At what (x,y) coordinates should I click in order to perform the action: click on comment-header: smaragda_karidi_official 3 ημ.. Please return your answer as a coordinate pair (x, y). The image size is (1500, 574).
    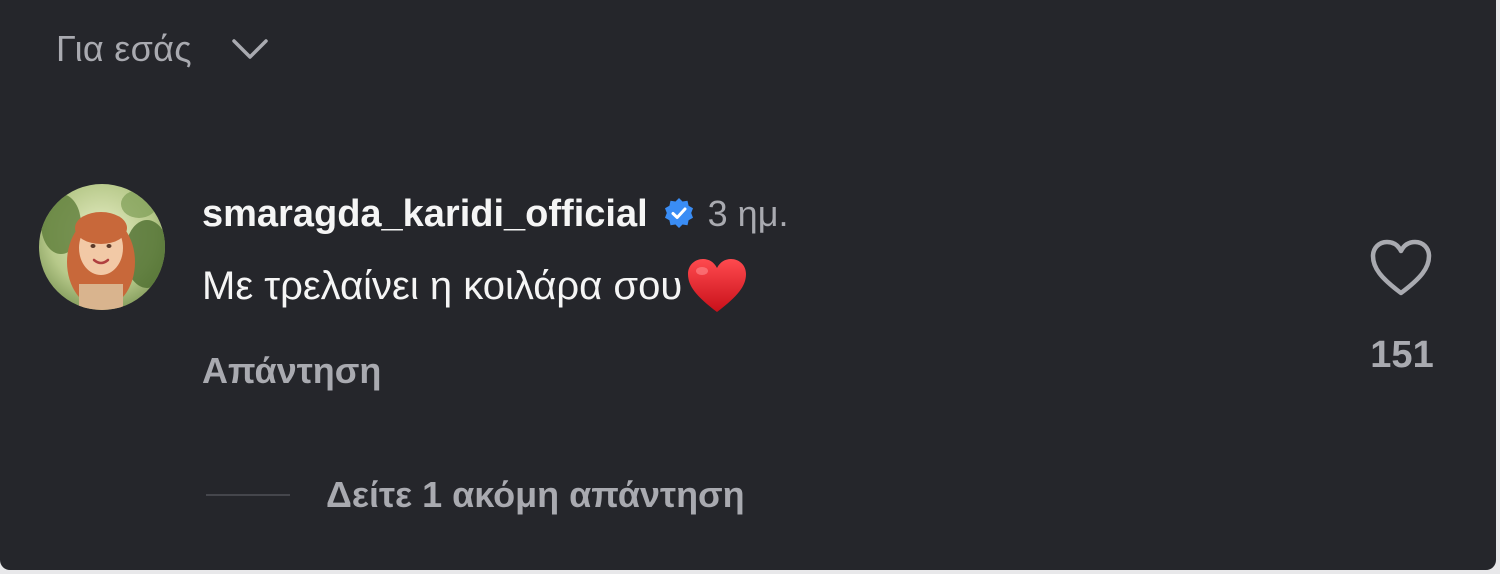
    Looking at the image, I should click on (495, 214).